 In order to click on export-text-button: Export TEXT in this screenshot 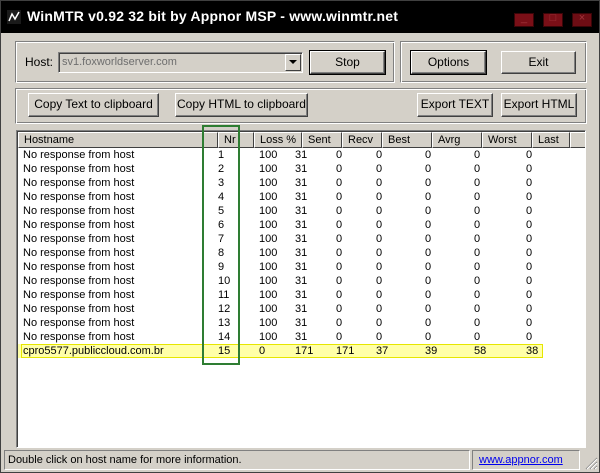, I will do `click(455, 105)`.